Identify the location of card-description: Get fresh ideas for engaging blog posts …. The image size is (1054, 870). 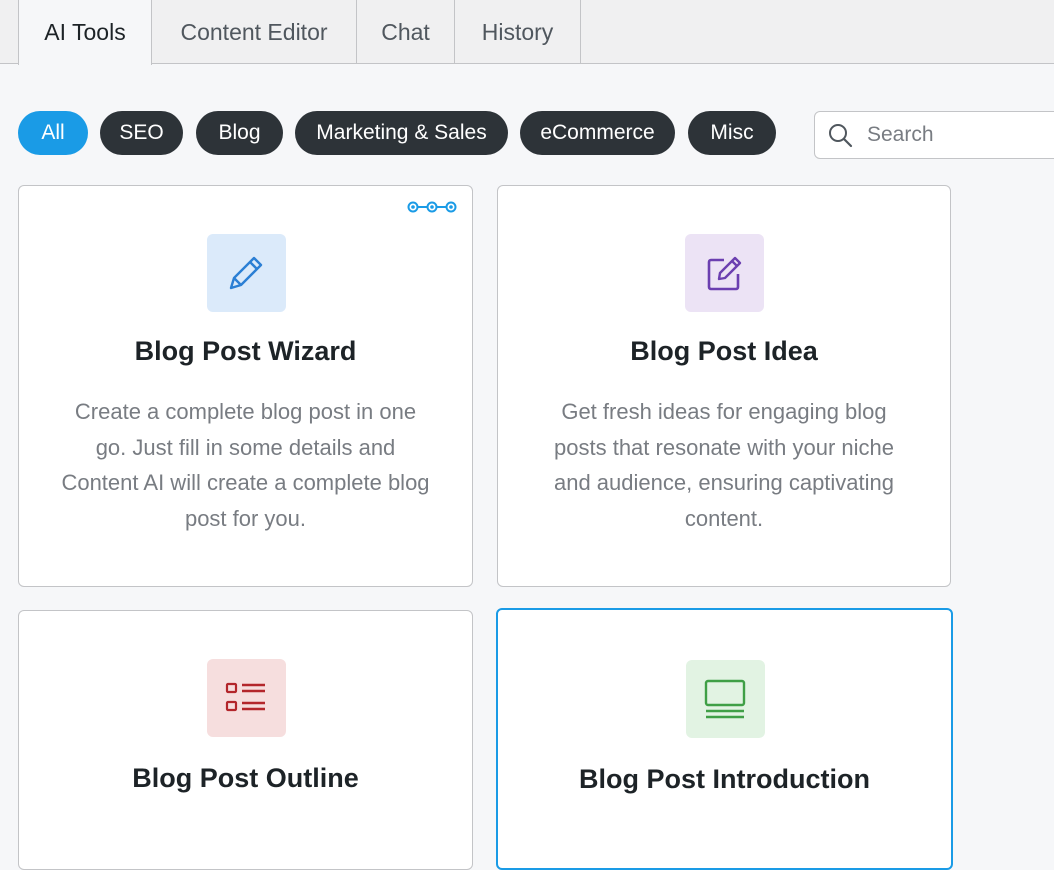
(724, 465).